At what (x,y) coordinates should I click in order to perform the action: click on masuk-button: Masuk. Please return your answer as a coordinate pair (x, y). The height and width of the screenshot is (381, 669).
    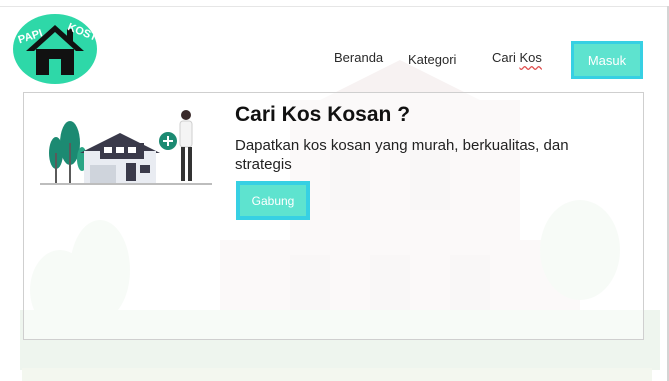
    Looking at the image, I should click on (607, 60).